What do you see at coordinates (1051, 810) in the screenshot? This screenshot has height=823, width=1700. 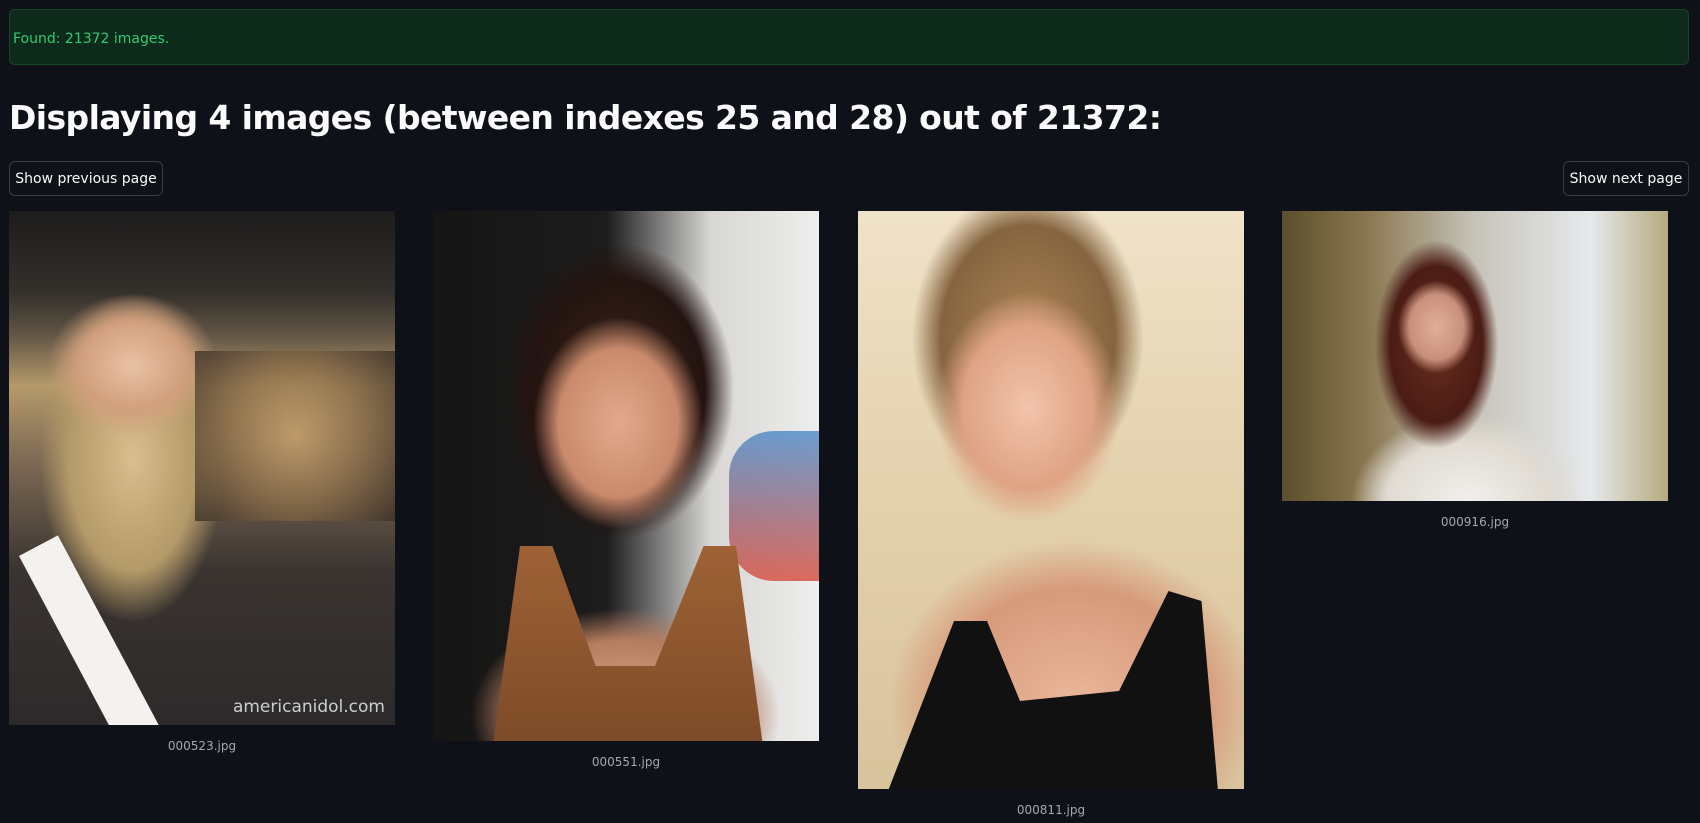 I see `image-caption: 000811.jpg` at bounding box center [1051, 810].